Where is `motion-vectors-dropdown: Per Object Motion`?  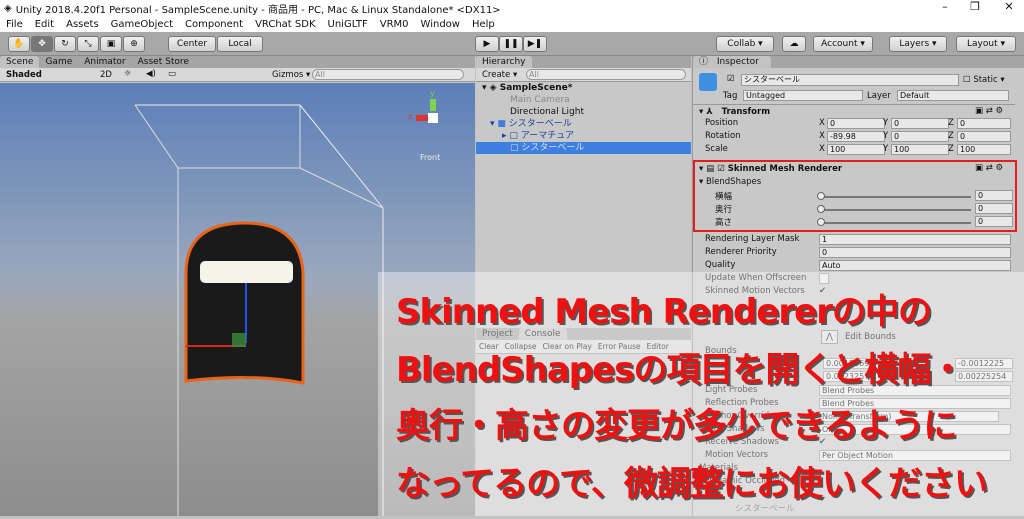
motion-vectors-dropdown: Per Object Motion is located at coordinates (915, 455).